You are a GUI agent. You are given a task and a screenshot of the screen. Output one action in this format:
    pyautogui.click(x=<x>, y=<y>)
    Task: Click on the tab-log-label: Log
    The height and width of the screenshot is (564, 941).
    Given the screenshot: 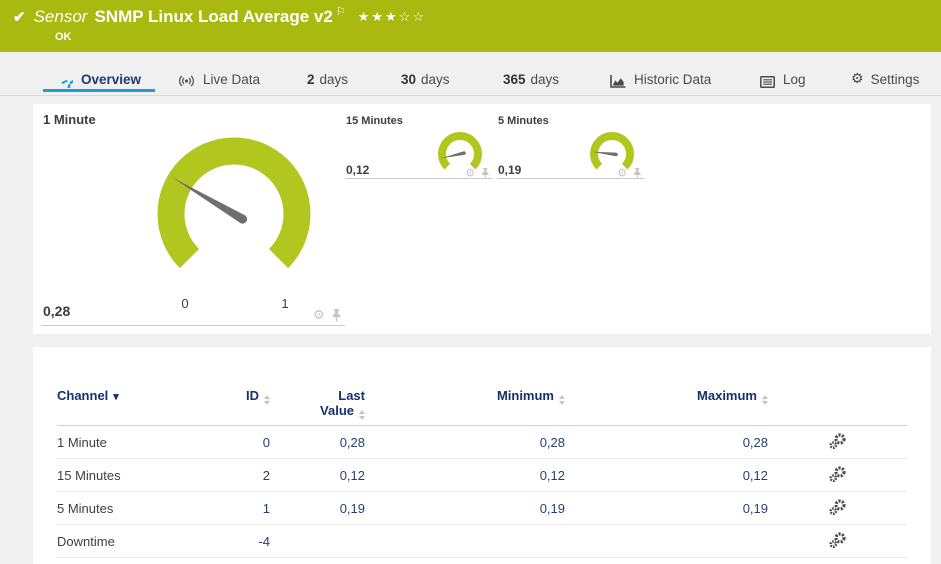 What is the action you would take?
    pyautogui.click(x=794, y=79)
    